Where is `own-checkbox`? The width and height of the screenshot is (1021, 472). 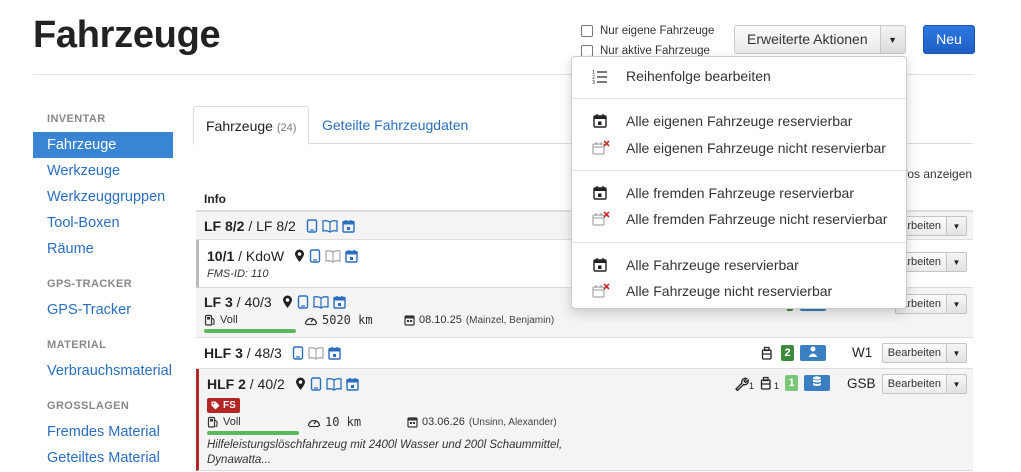
own-checkbox is located at coordinates (587, 31).